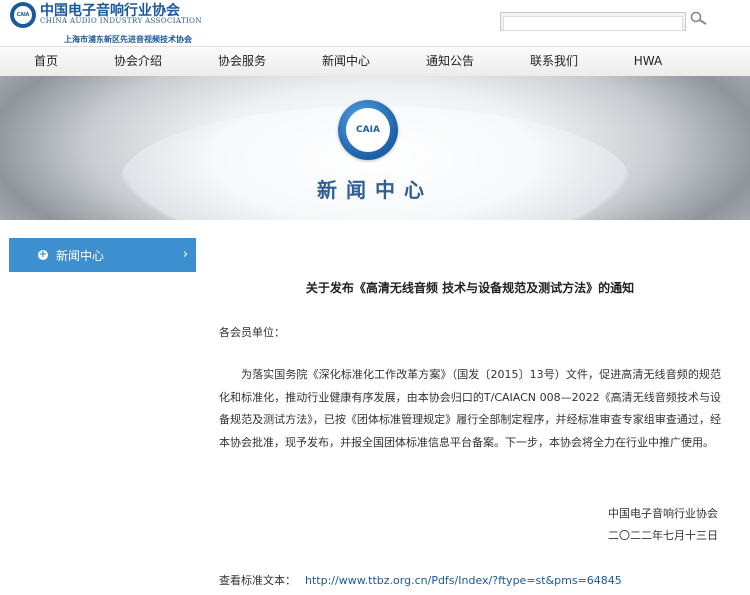  What do you see at coordinates (252, 332) in the screenshot?
I see `article-greeting: 各会员单位：` at bounding box center [252, 332].